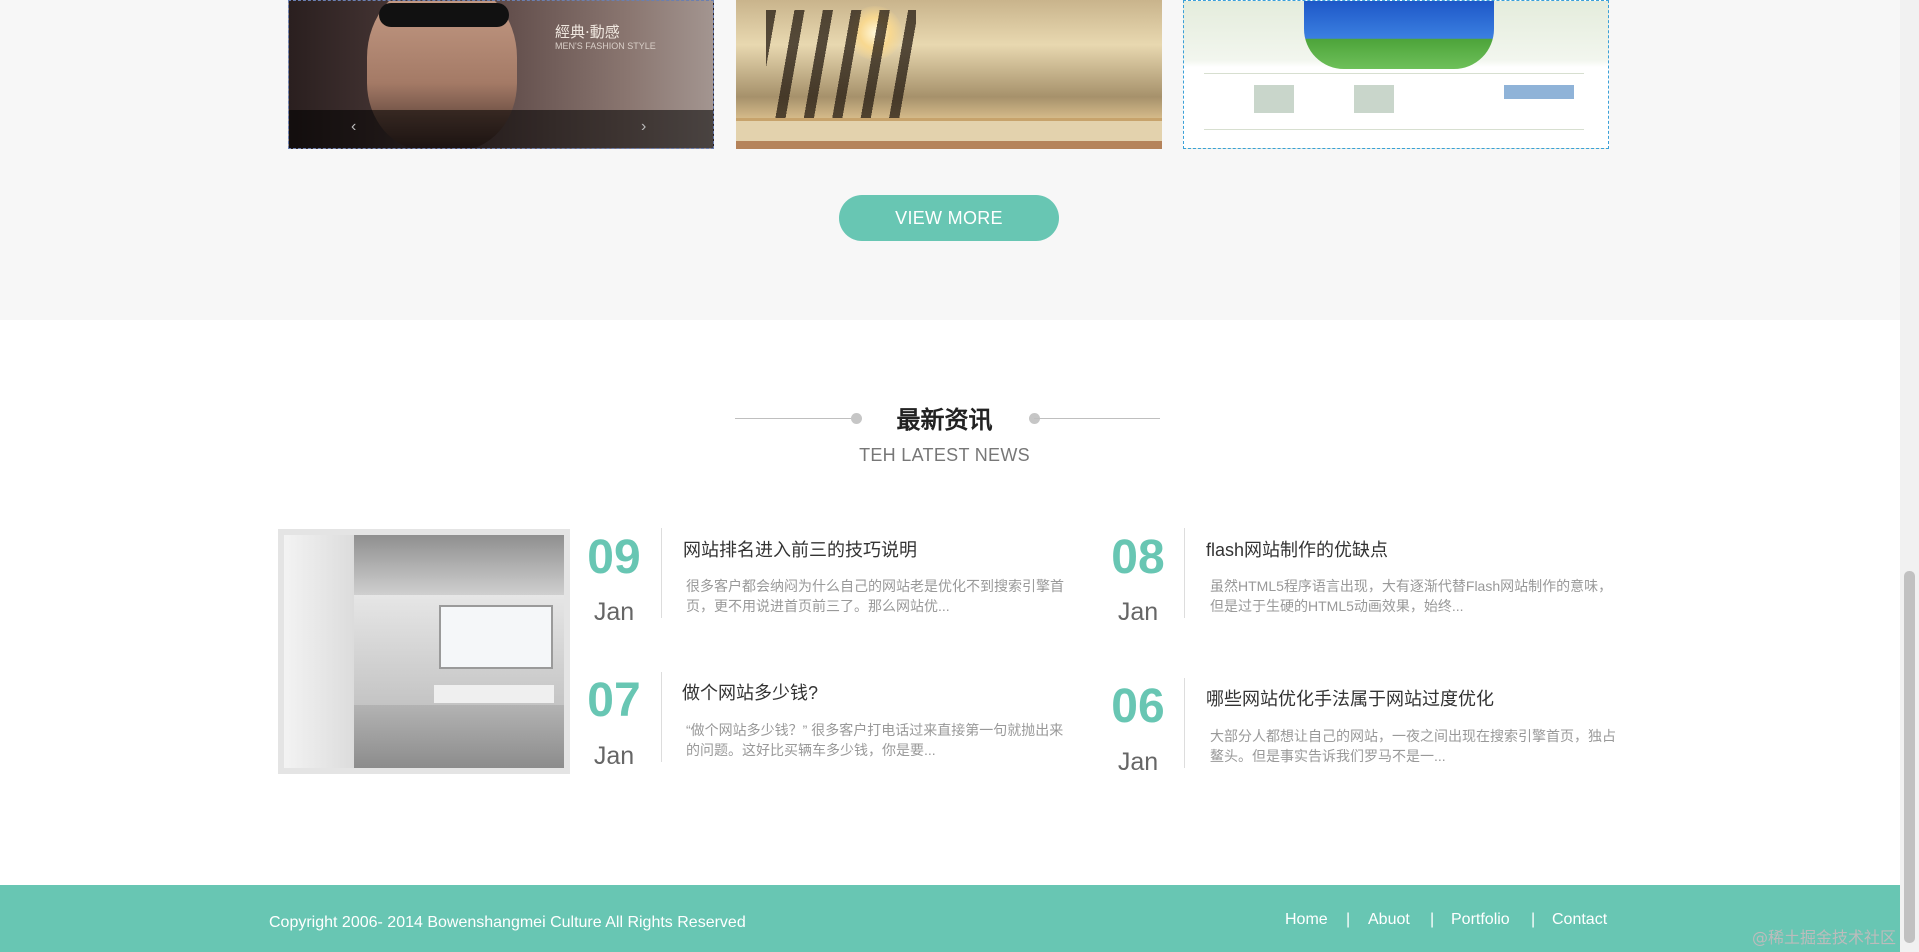  I want to click on page-scrollbar, so click(1909, 476).